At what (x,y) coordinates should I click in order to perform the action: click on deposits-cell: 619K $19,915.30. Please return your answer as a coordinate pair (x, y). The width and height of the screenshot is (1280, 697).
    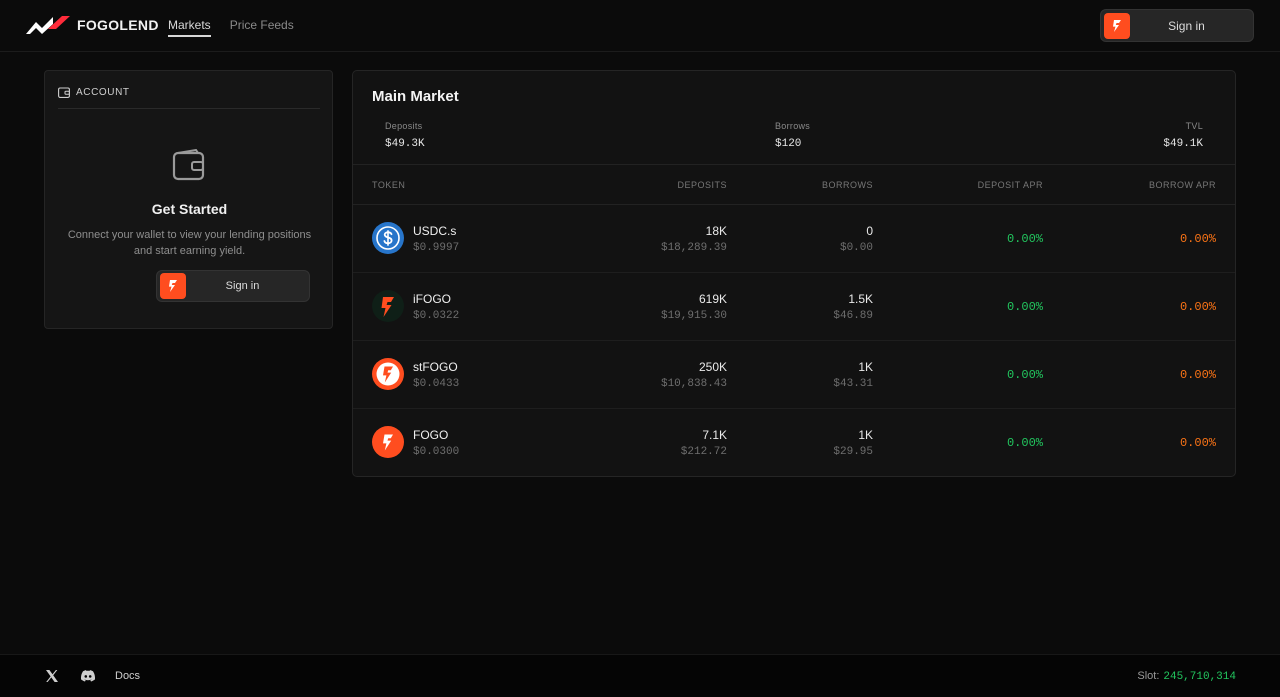
    Looking at the image, I should click on (694, 307).